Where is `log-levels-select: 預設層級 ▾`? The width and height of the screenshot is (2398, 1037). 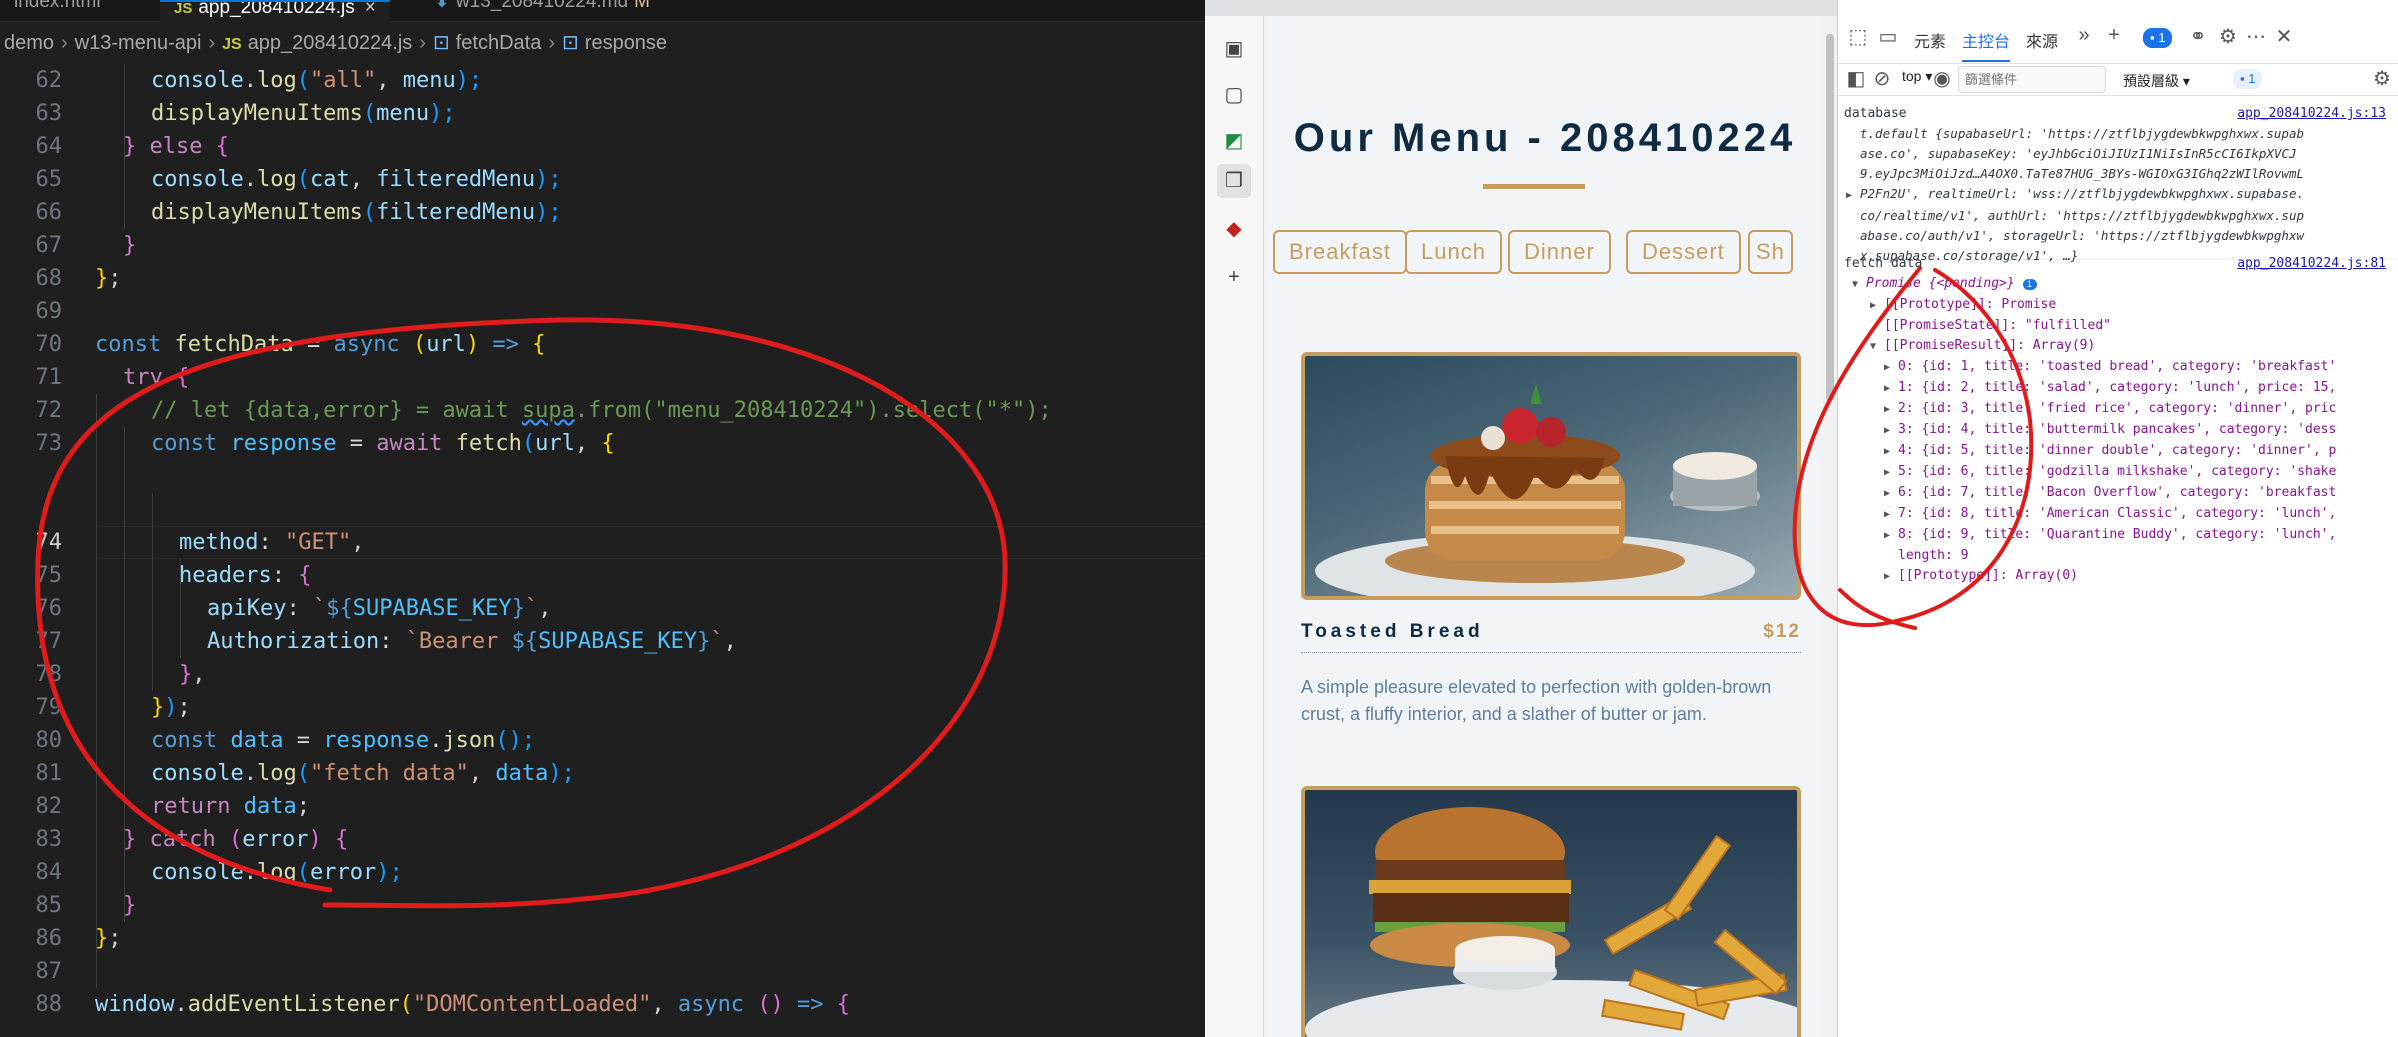 log-levels-select: 預設層級 ▾ is located at coordinates (2156, 81).